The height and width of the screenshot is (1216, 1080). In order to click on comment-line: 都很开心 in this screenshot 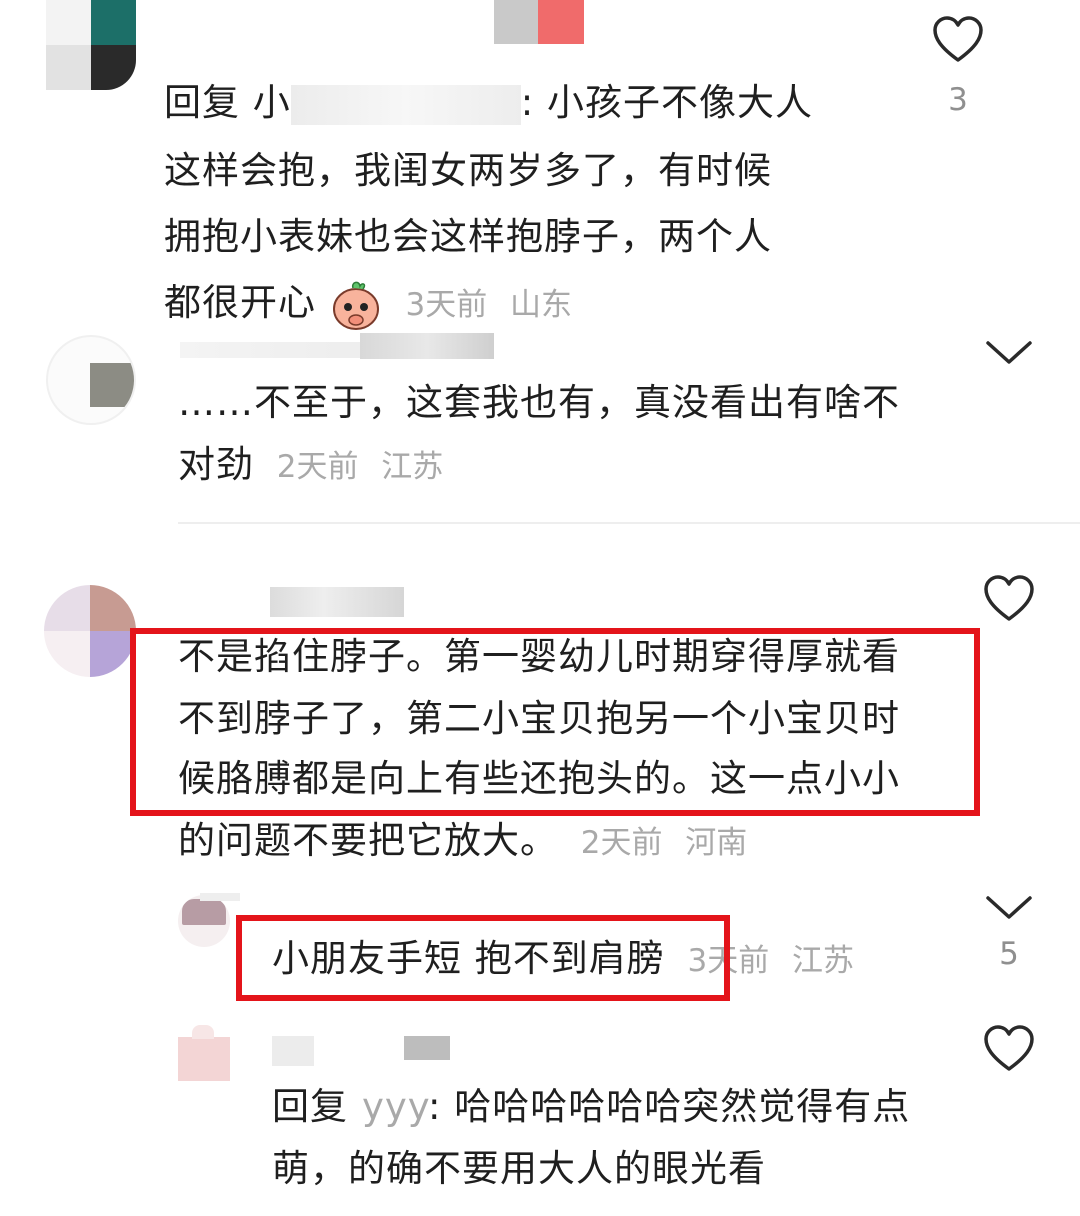, I will do `click(240, 302)`.